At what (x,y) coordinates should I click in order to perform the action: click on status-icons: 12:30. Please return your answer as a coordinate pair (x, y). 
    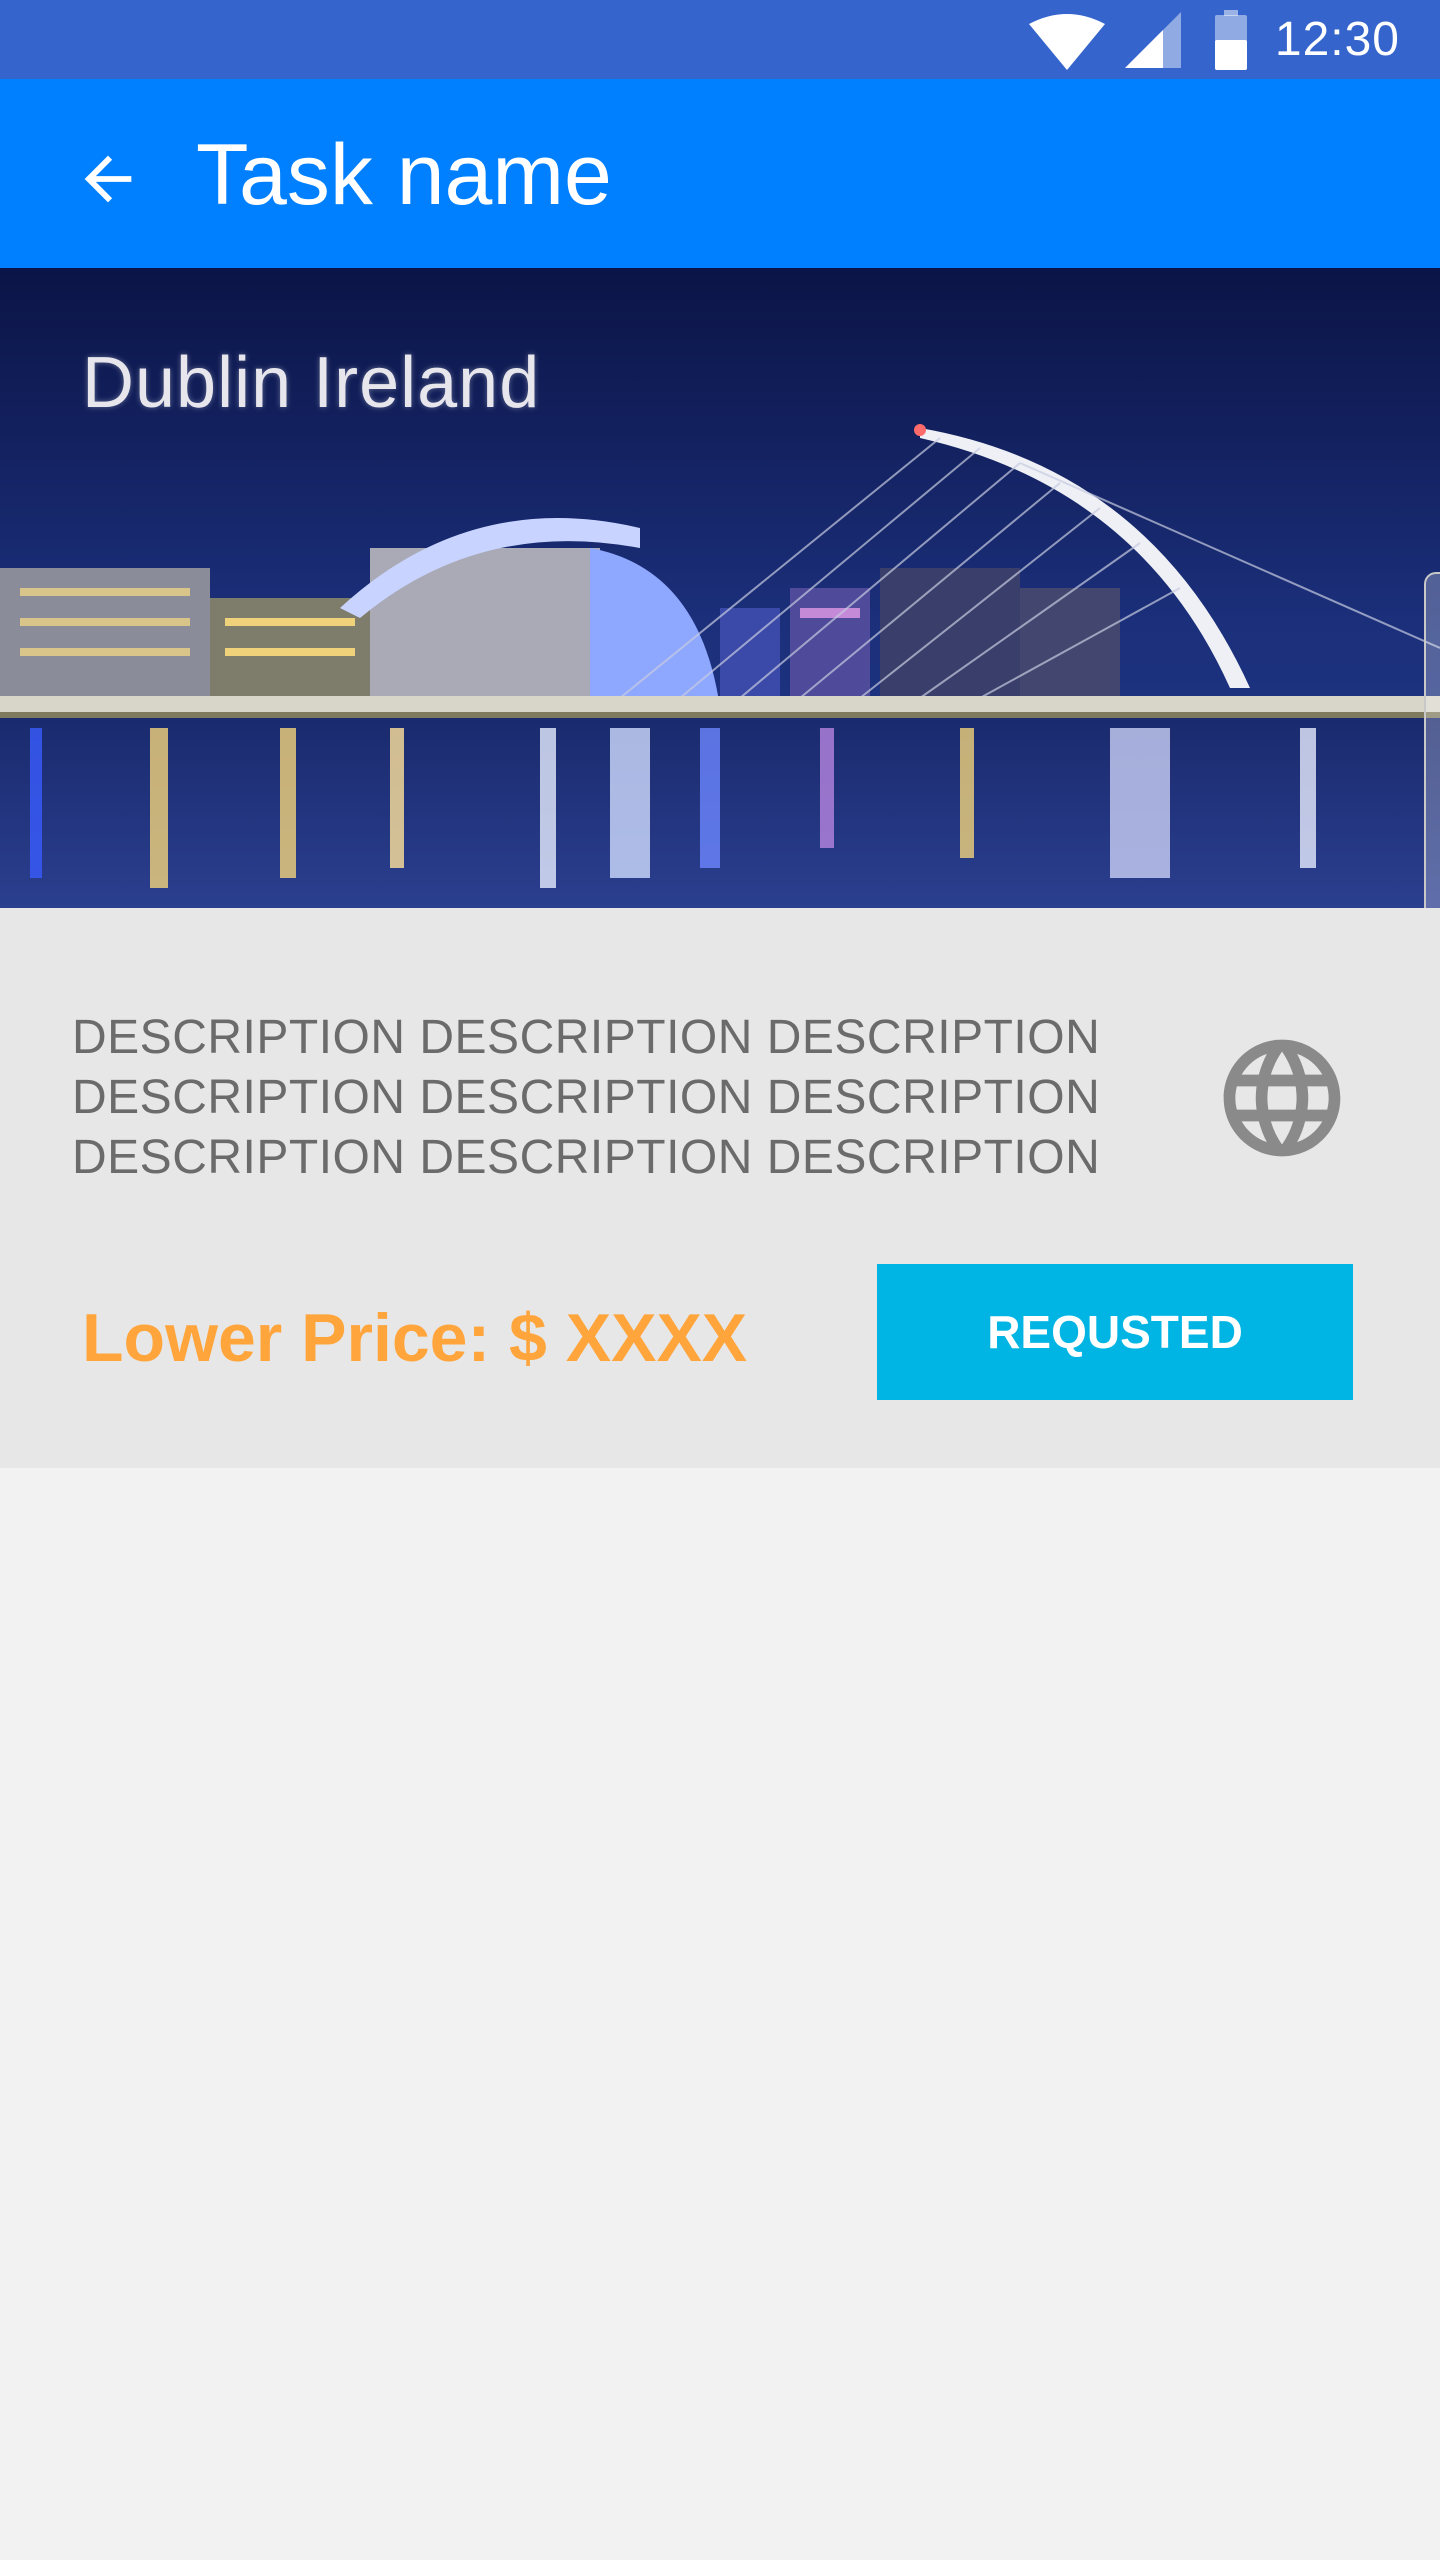
    Looking at the image, I should click on (1233, 39).